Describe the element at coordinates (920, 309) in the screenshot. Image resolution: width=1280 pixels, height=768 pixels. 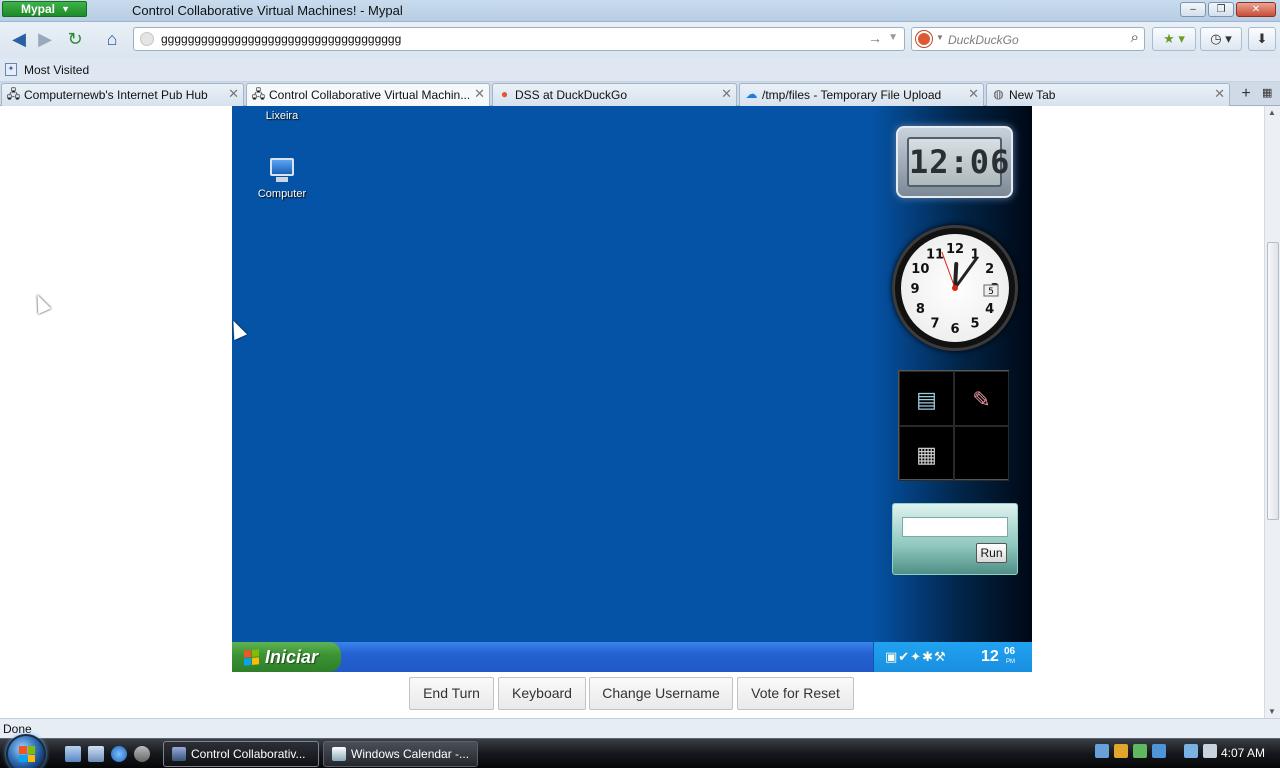
I see `clock-numeral: 8` at that location.